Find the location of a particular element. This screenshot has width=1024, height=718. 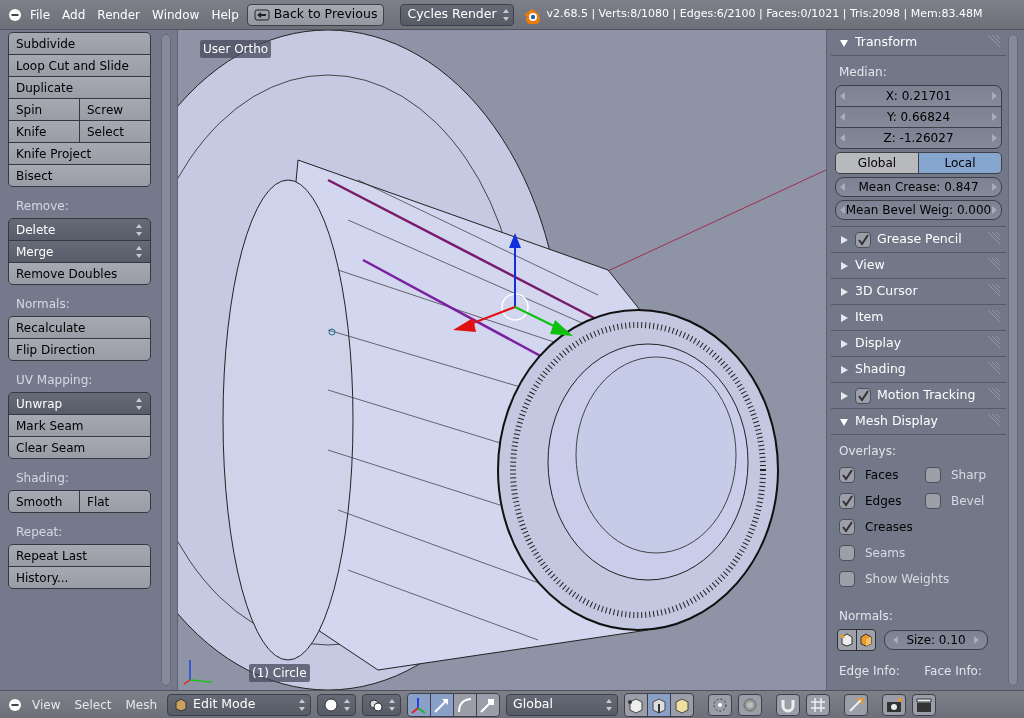

toggle-button: Global is located at coordinates (877, 163).